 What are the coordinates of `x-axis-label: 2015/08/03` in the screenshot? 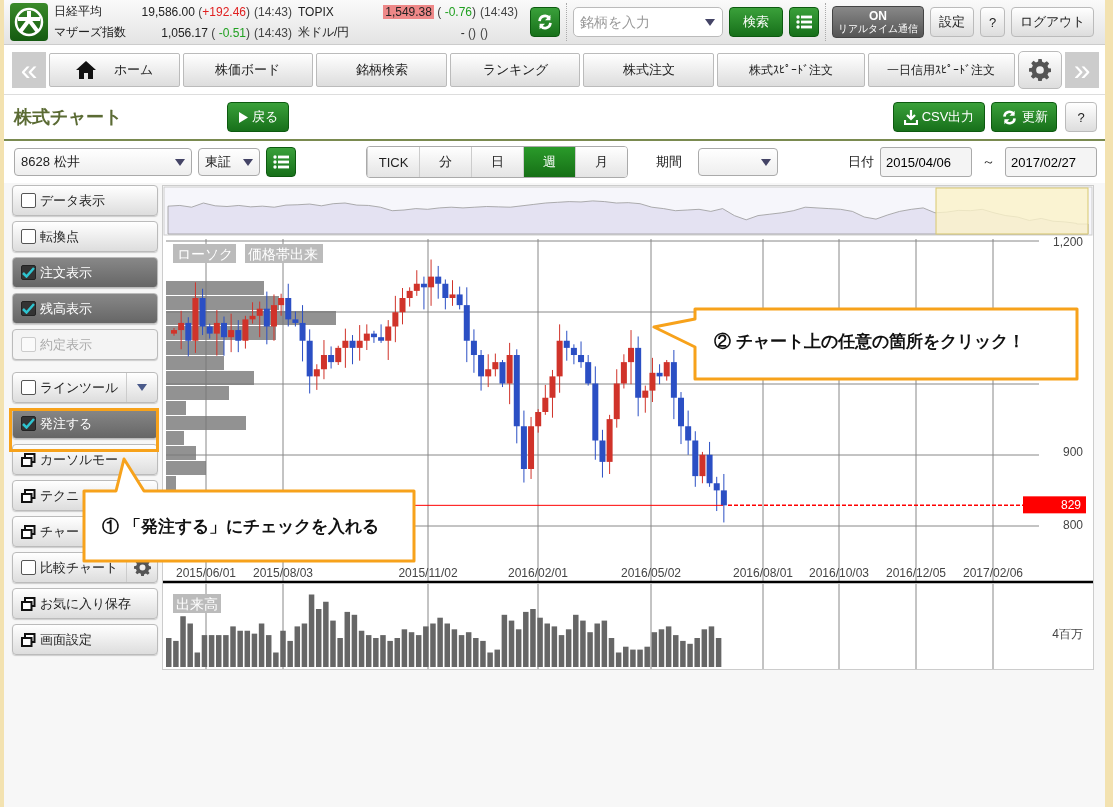 It's located at (283, 573).